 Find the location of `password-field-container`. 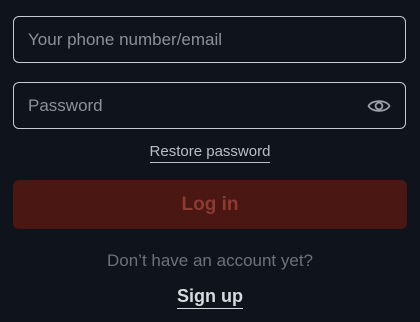

password-field-container is located at coordinates (209, 105).